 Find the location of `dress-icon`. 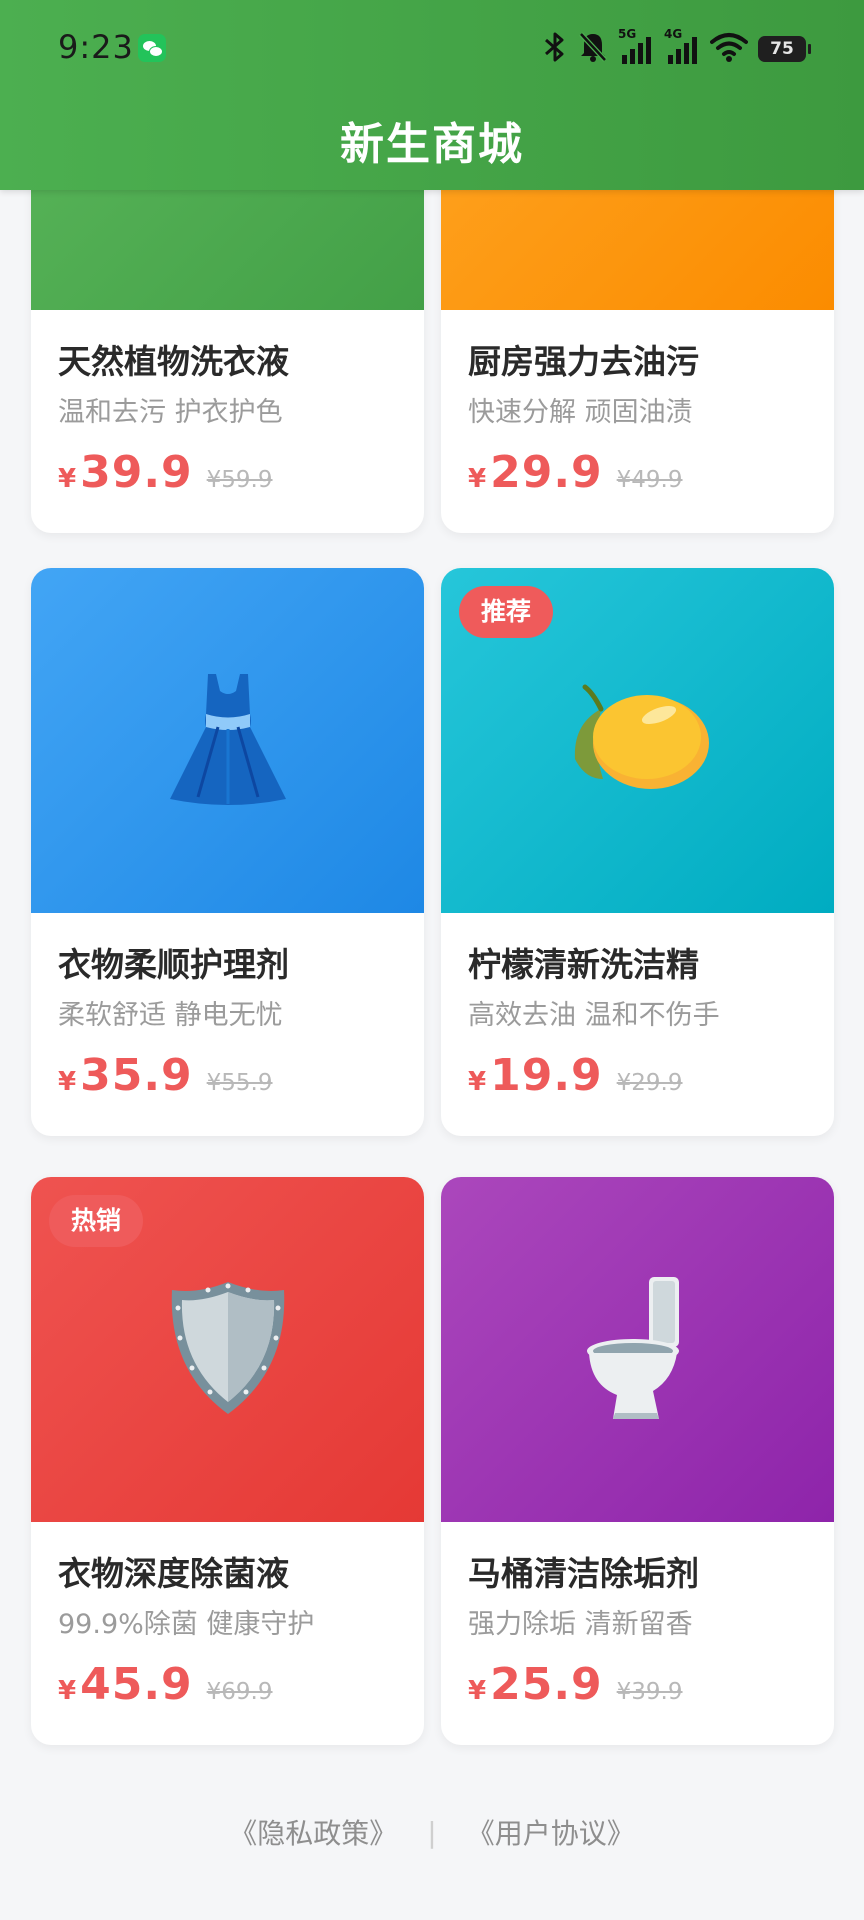

dress-icon is located at coordinates (228, 741).